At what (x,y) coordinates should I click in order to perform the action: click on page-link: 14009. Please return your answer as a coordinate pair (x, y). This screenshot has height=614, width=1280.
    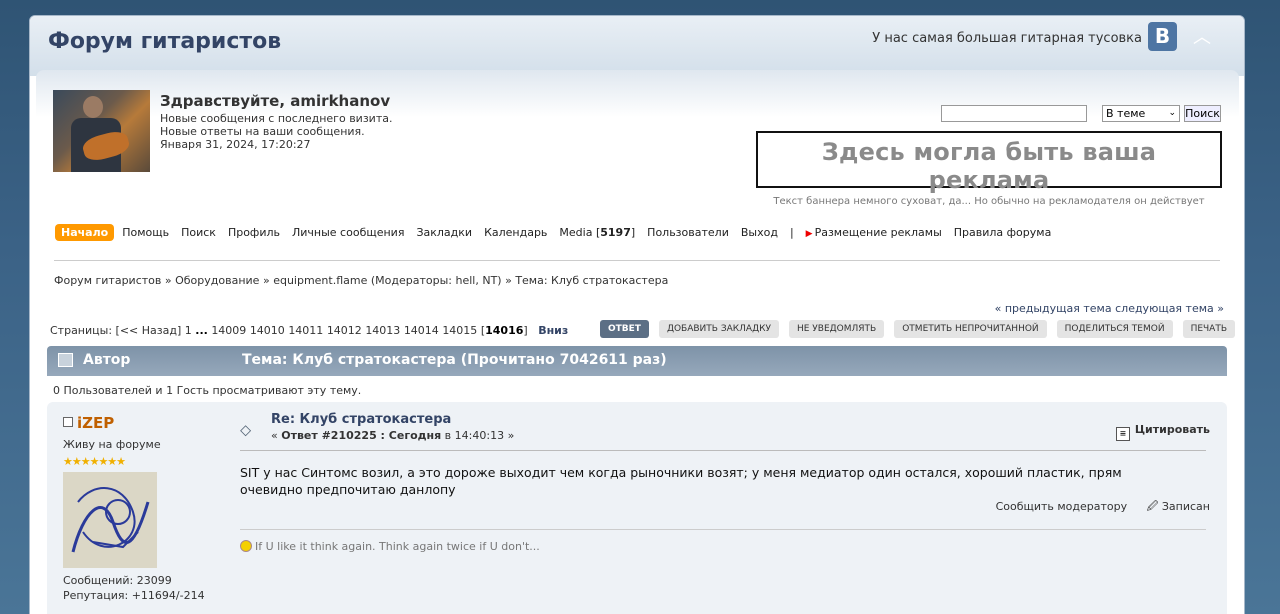
    Looking at the image, I should click on (228, 330).